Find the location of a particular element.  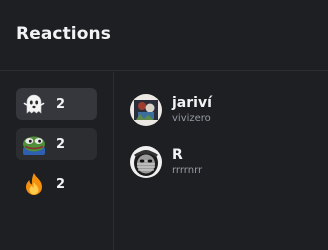

user-display-name: R is located at coordinates (177, 155).